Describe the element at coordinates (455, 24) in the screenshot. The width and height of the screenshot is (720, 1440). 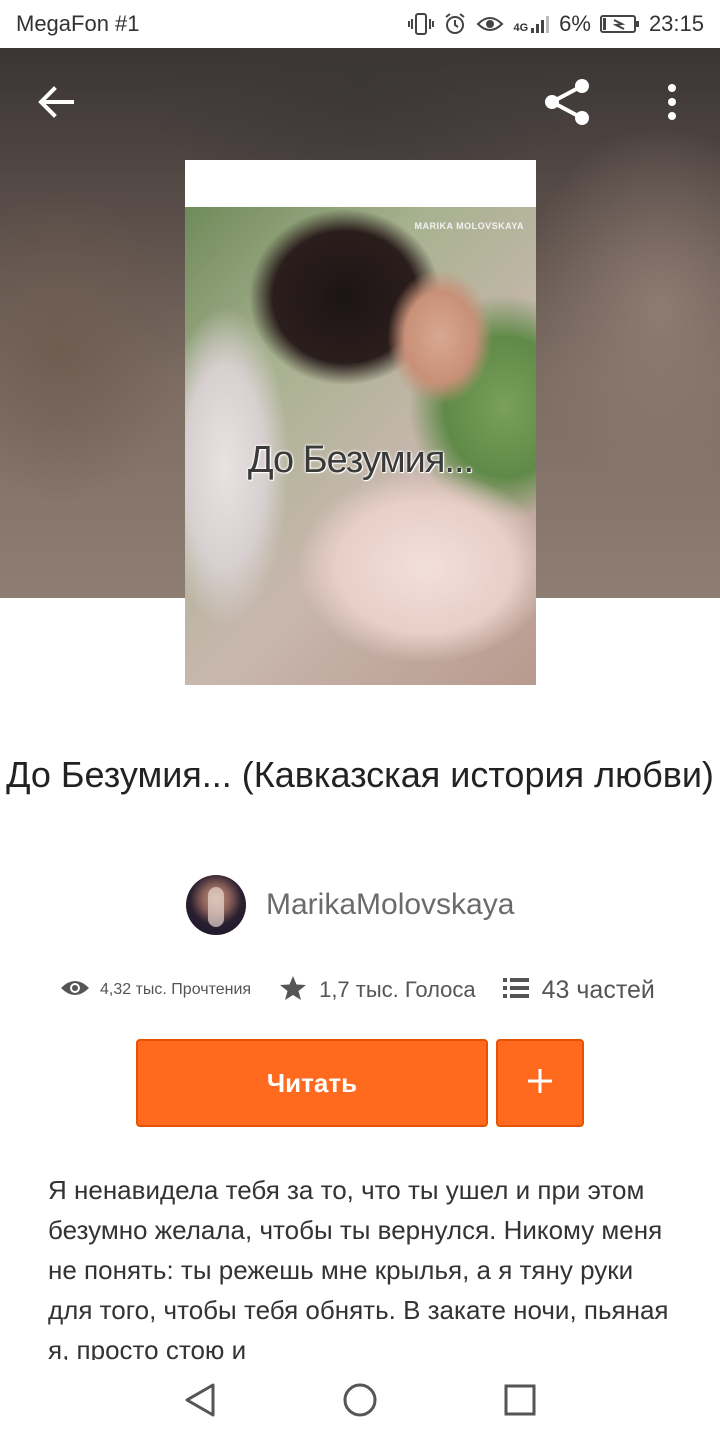
I see `alarm-icon` at that location.